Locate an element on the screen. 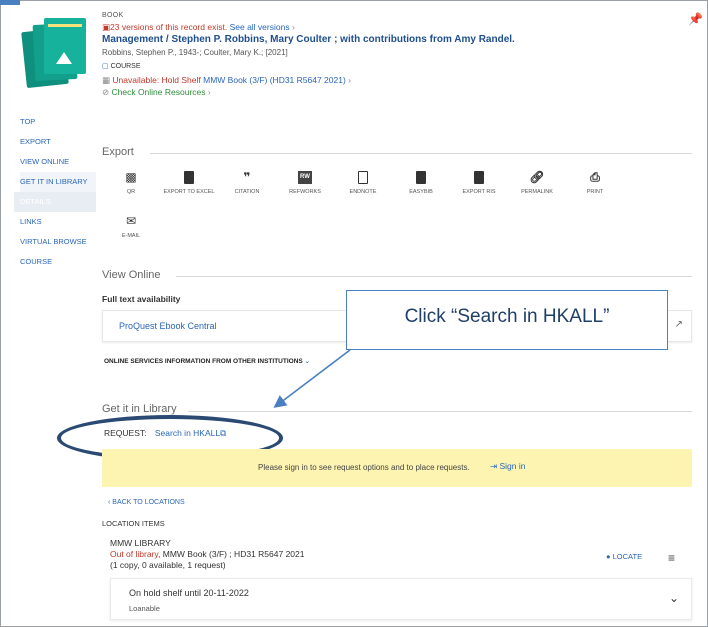 This screenshot has width=708, height=627. annotation-callout: Click “Search in HKALL” is located at coordinates (507, 320).